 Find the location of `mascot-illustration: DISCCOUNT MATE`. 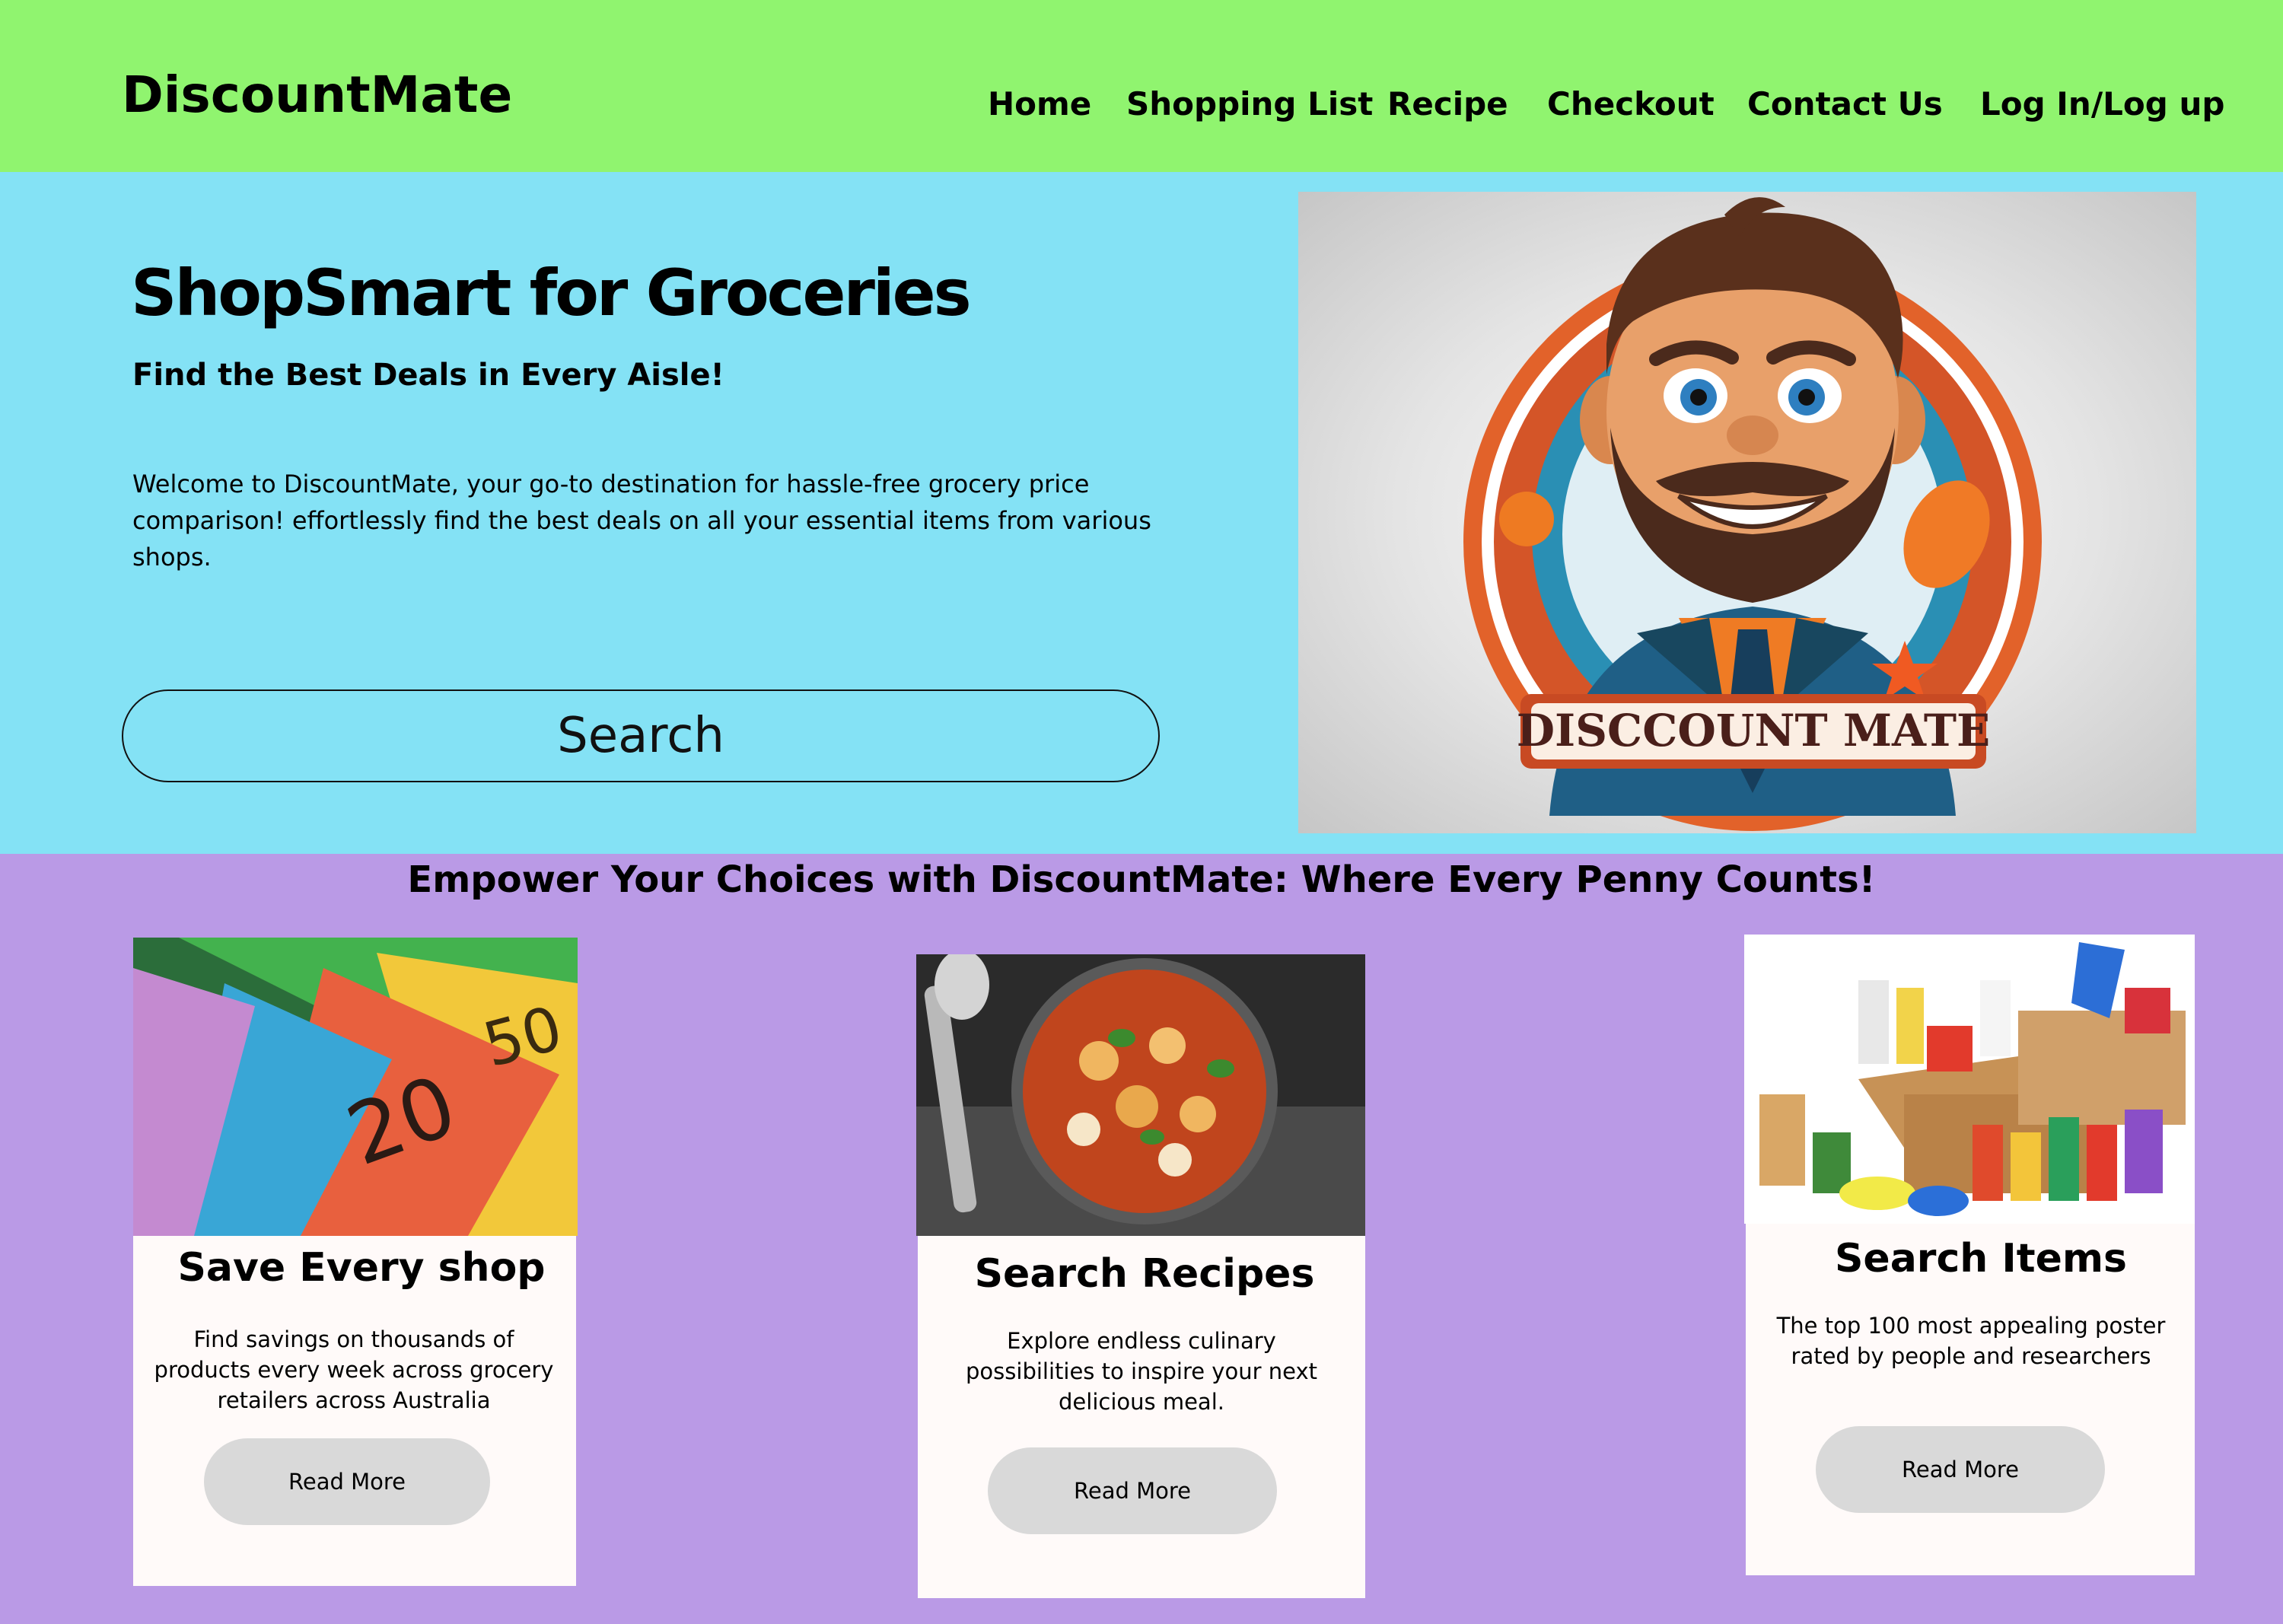

mascot-illustration: DISCCOUNT MATE is located at coordinates (1752, 514).